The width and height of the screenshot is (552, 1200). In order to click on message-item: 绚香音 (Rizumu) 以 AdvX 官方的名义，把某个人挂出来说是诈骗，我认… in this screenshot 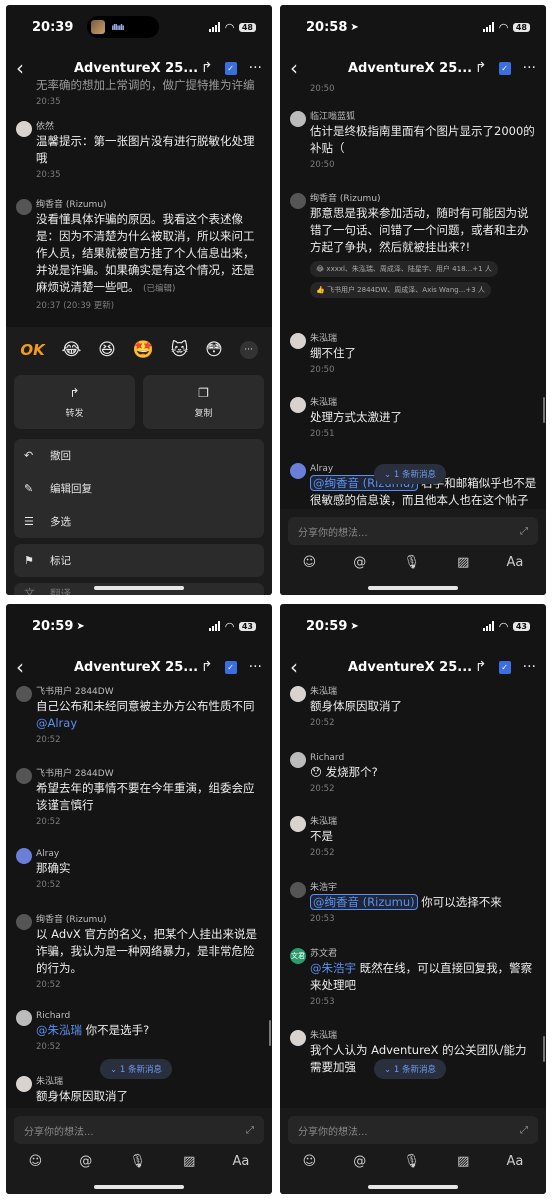, I will do `click(139, 953)`.